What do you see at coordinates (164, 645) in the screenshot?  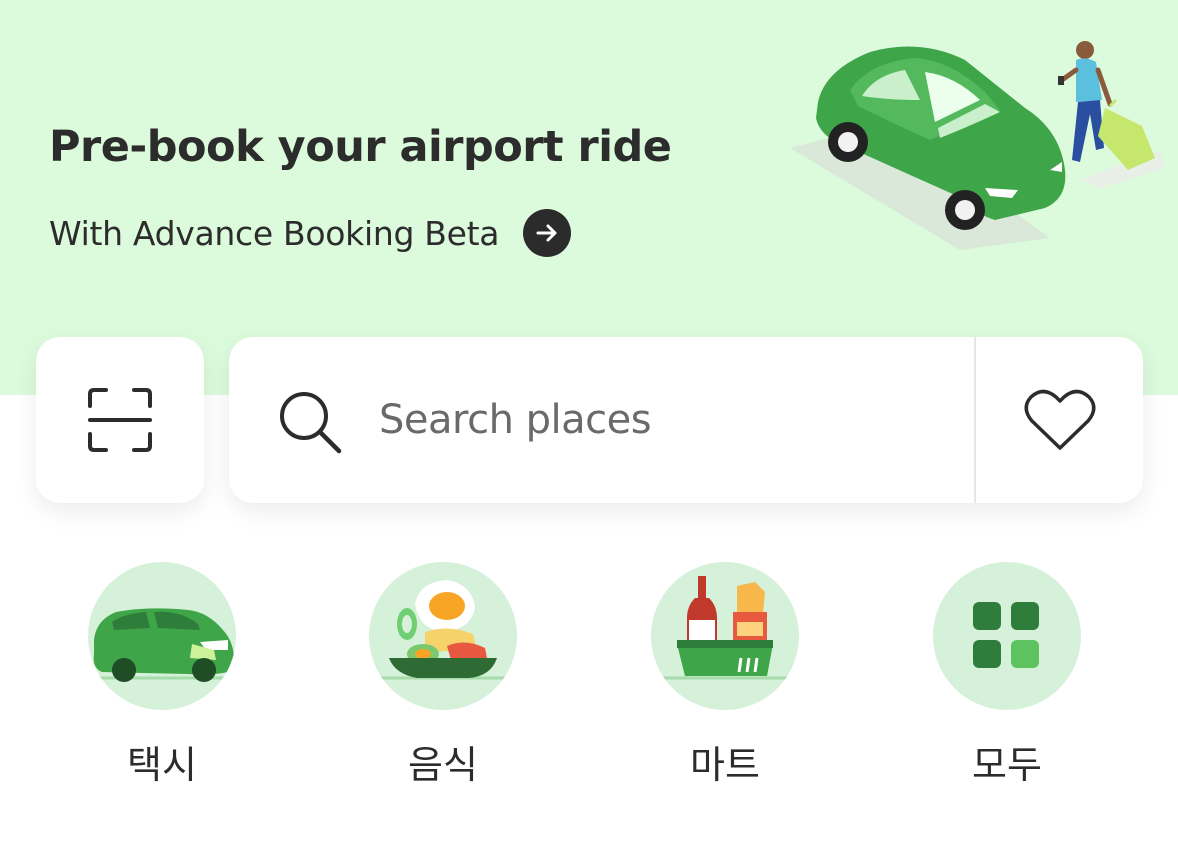 I see `taxi-car-icon` at bounding box center [164, 645].